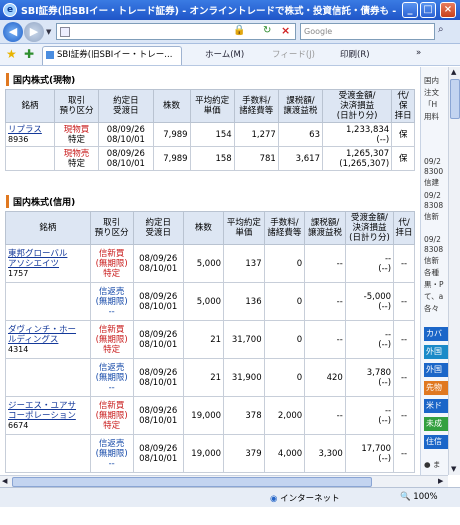  What do you see at coordinates (410, 10) in the screenshot?
I see `minimize-button: _` at bounding box center [410, 10].